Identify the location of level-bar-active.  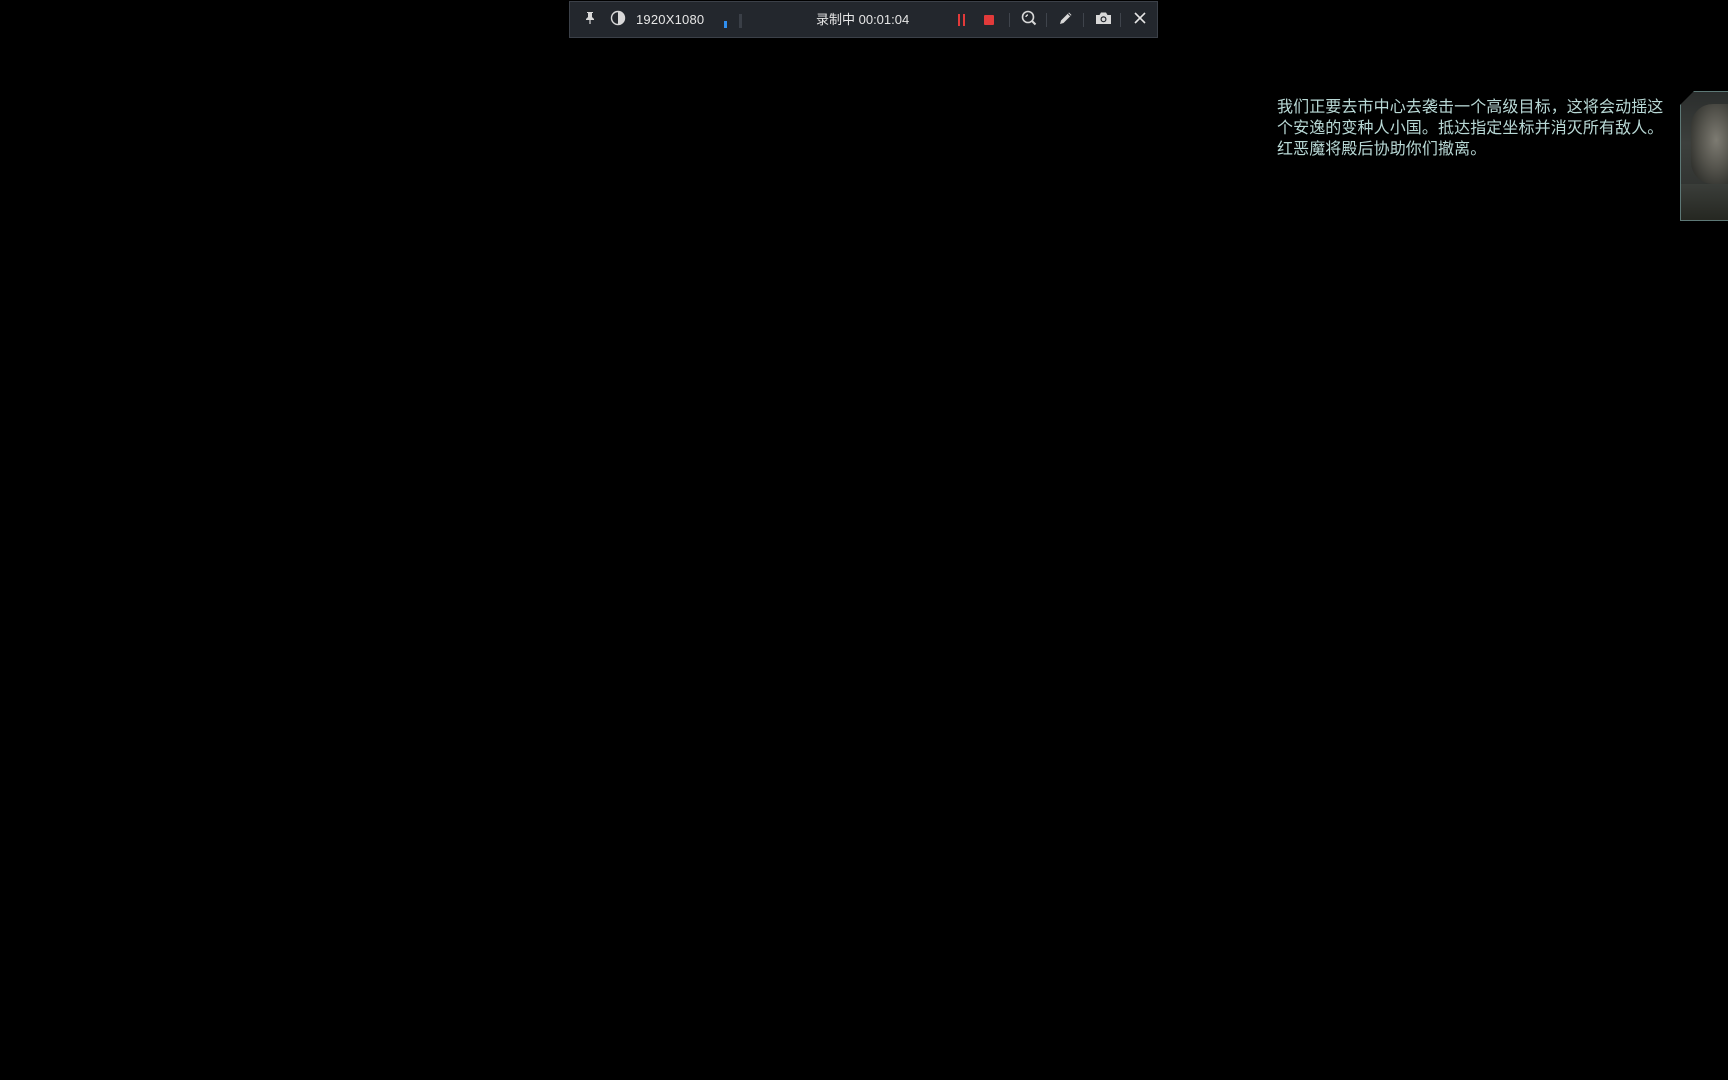
(725, 24).